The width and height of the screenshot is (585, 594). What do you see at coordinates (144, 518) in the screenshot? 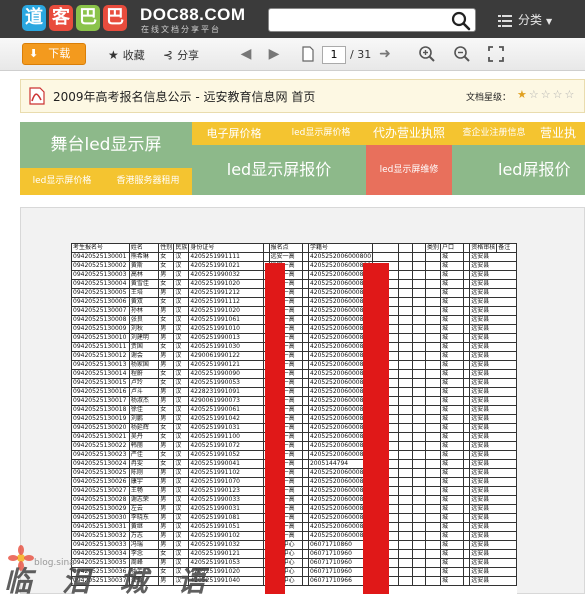
I see `table-cell: 李晓东` at bounding box center [144, 518].